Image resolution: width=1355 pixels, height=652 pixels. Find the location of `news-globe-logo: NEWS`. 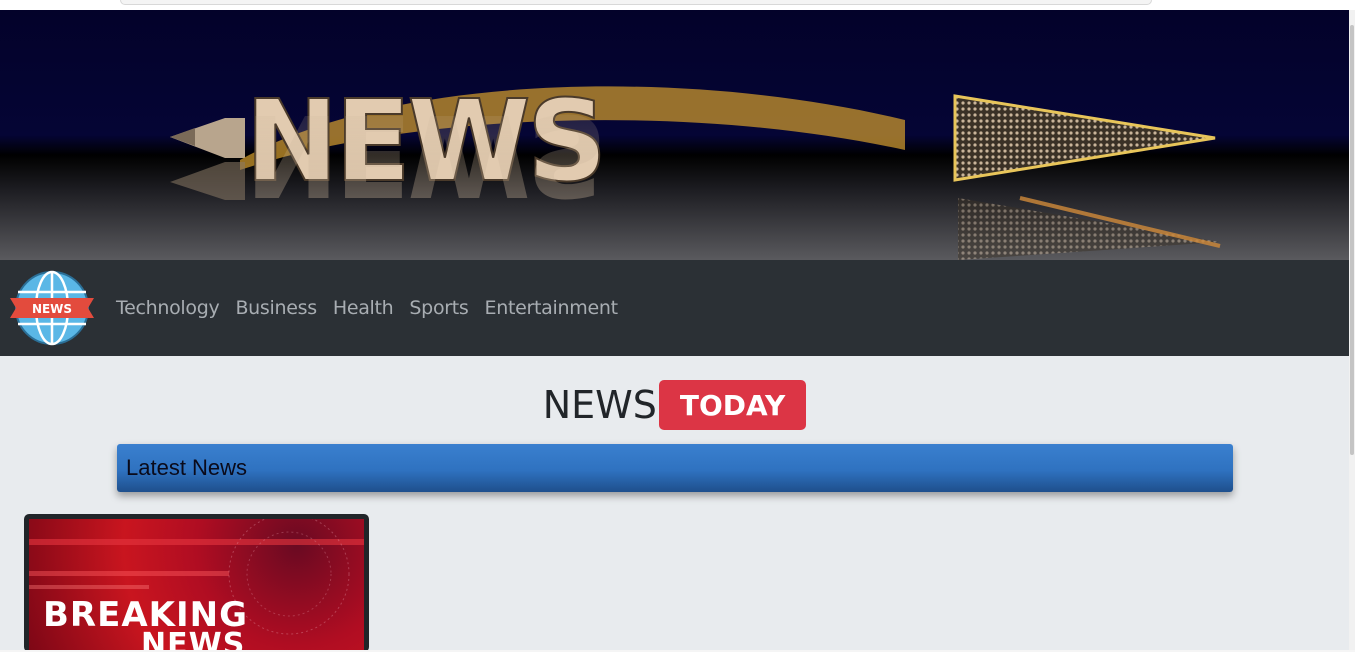

news-globe-logo: NEWS is located at coordinates (52, 308).